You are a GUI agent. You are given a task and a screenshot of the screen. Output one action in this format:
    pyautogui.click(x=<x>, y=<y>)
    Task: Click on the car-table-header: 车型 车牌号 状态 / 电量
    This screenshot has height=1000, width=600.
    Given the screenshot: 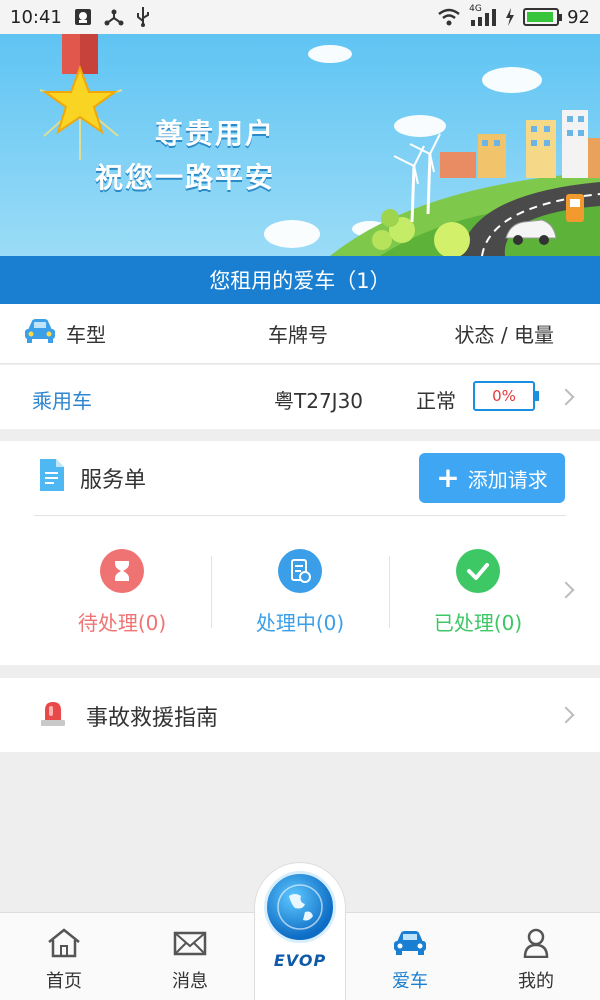 What is the action you would take?
    pyautogui.click(x=300, y=334)
    